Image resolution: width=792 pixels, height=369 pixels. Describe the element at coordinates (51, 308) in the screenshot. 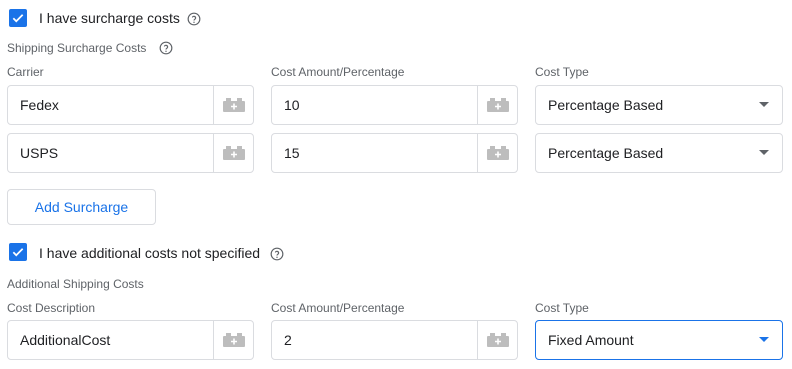

I see `cost-description-column-label: Cost Description` at that location.